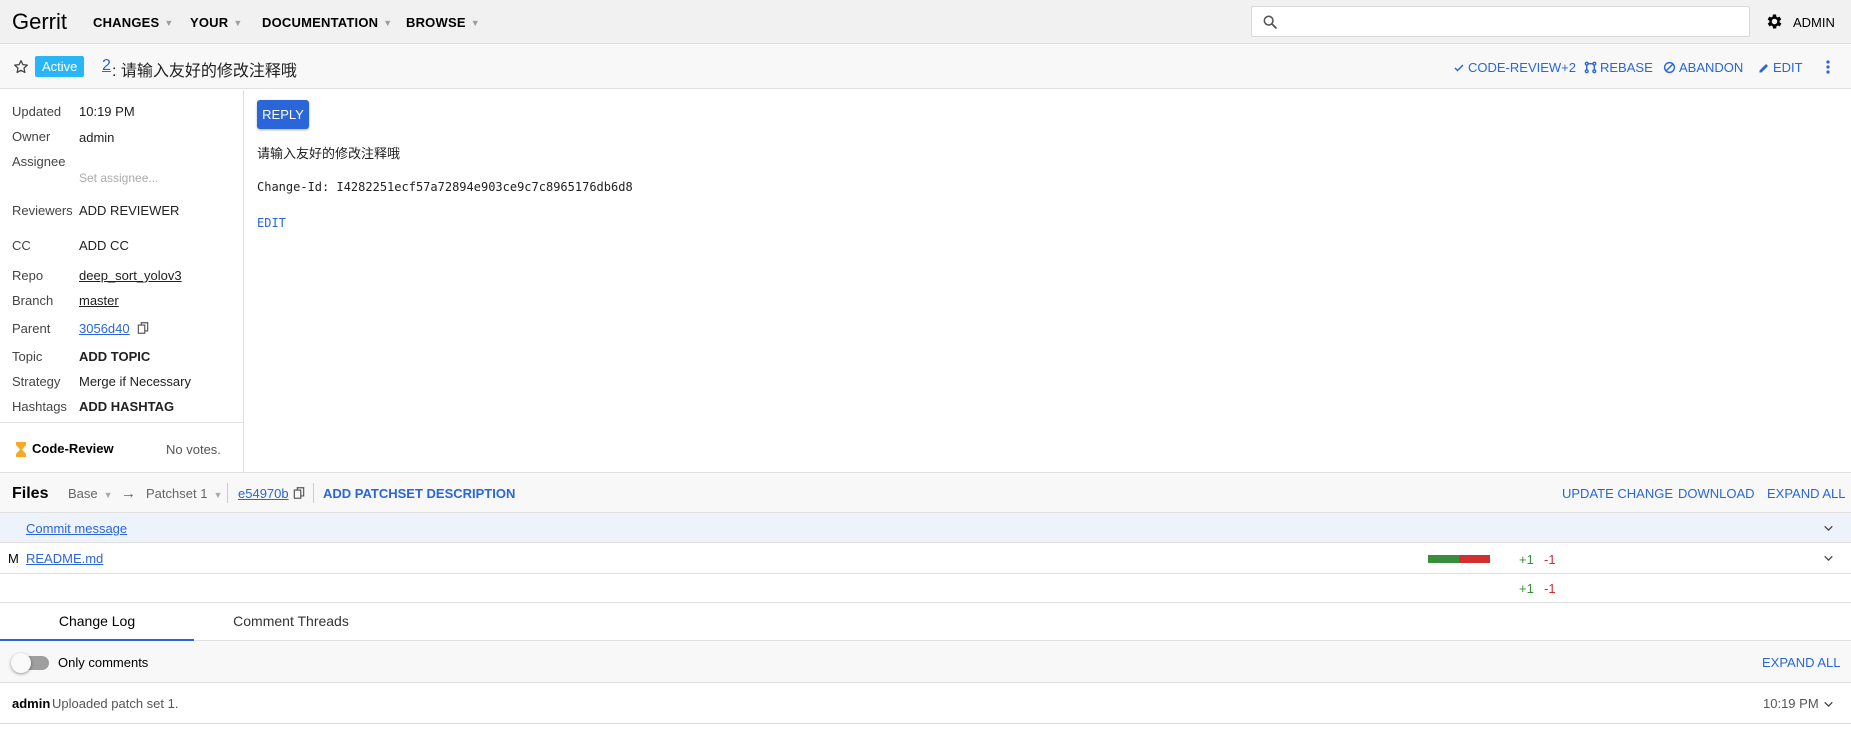  What do you see at coordinates (21, 245) in the screenshot?
I see `cc-label: CC` at bounding box center [21, 245].